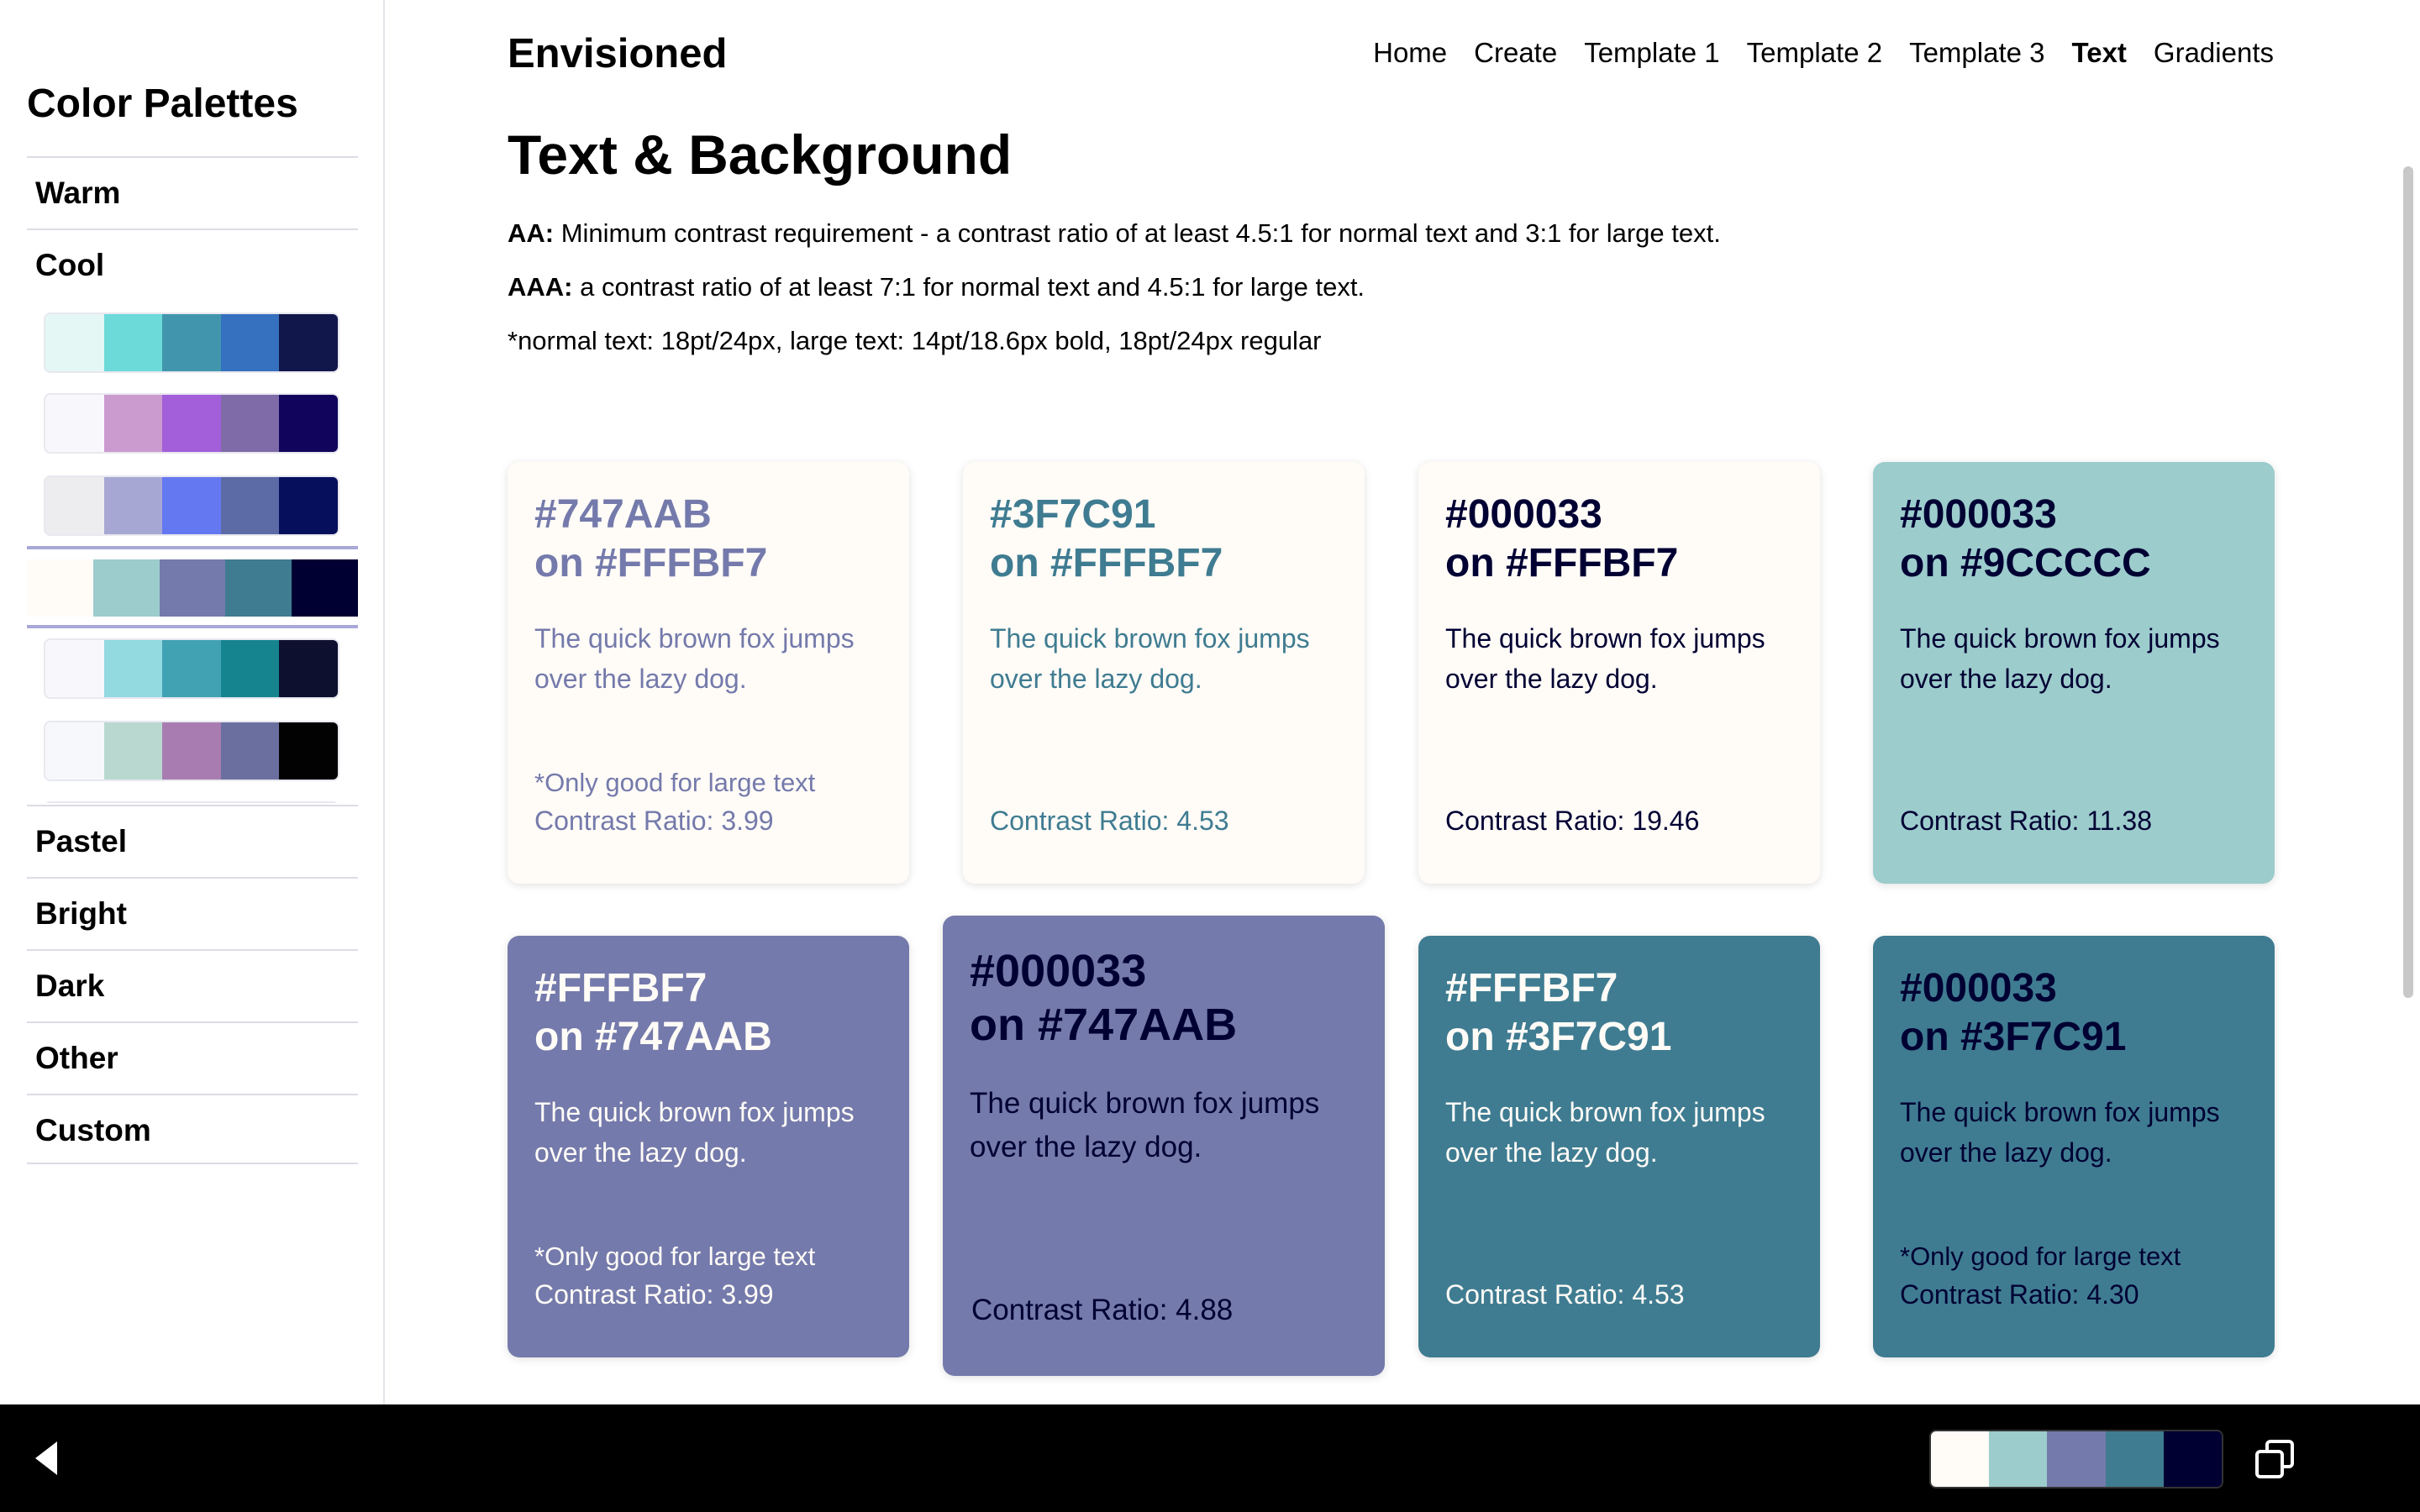 Image resolution: width=2420 pixels, height=1512 pixels. Describe the element at coordinates (1410, 53) in the screenshot. I see `nav-home: Home` at that location.